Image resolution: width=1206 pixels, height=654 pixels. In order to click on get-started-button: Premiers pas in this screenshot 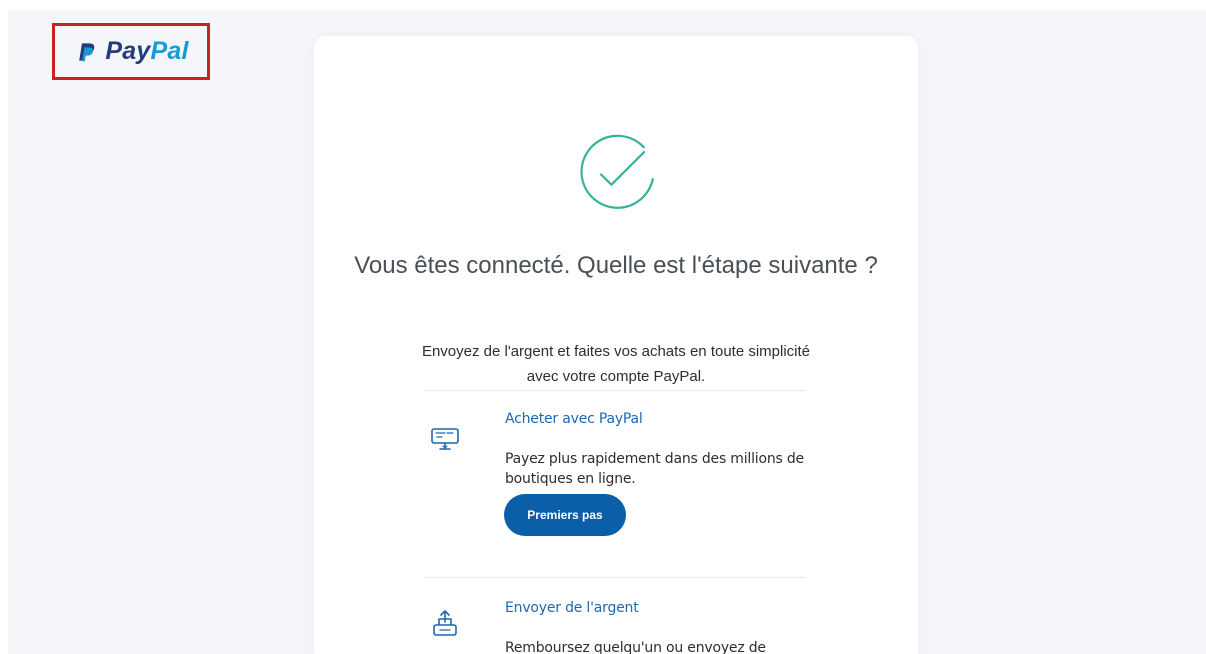, I will do `click(565, 515)`.